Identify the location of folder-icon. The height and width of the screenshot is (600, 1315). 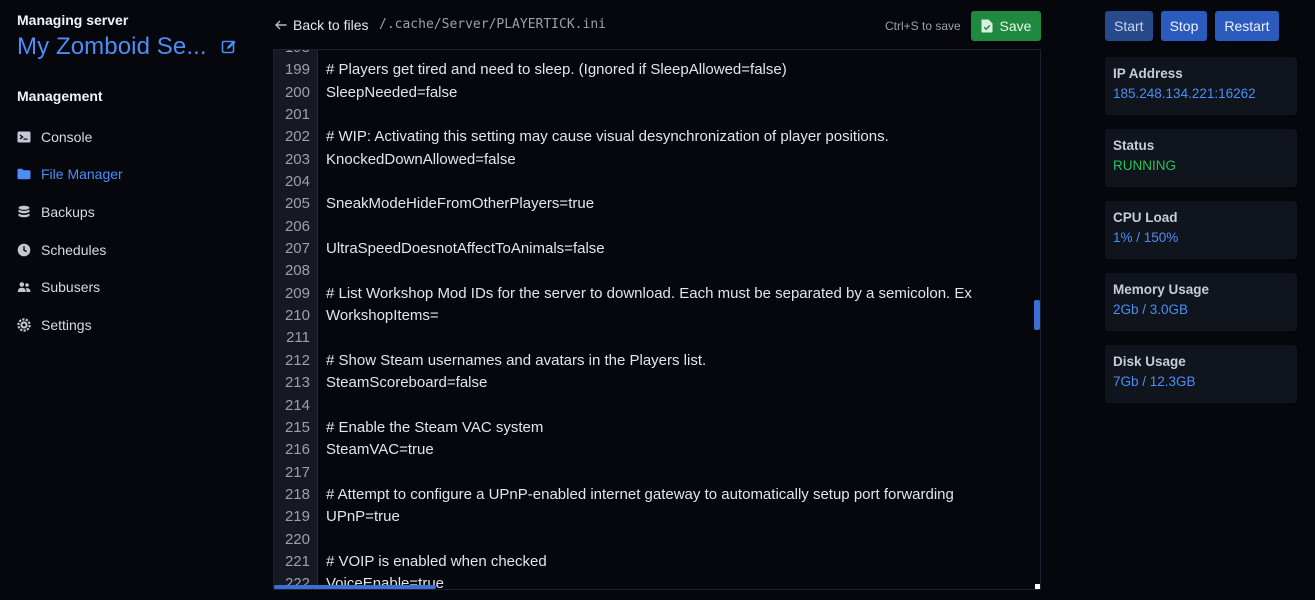
(24, 174).